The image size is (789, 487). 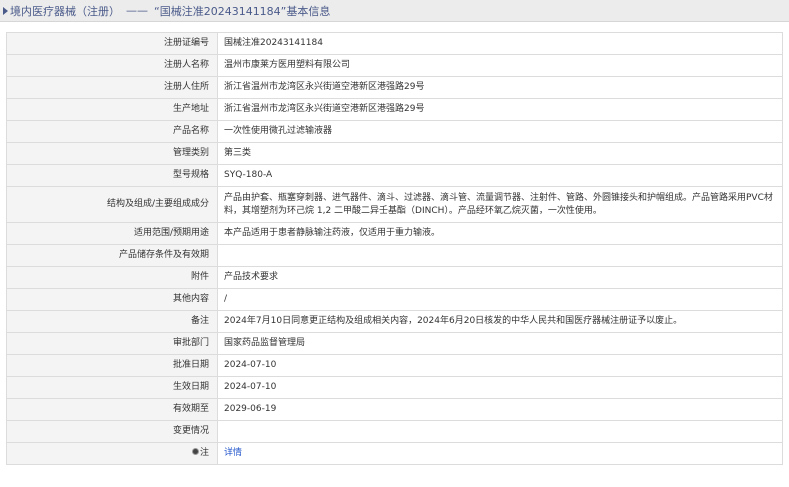 I want to click on field-label: 结构及组成/主要组成成分, so click(x=112, y=204).